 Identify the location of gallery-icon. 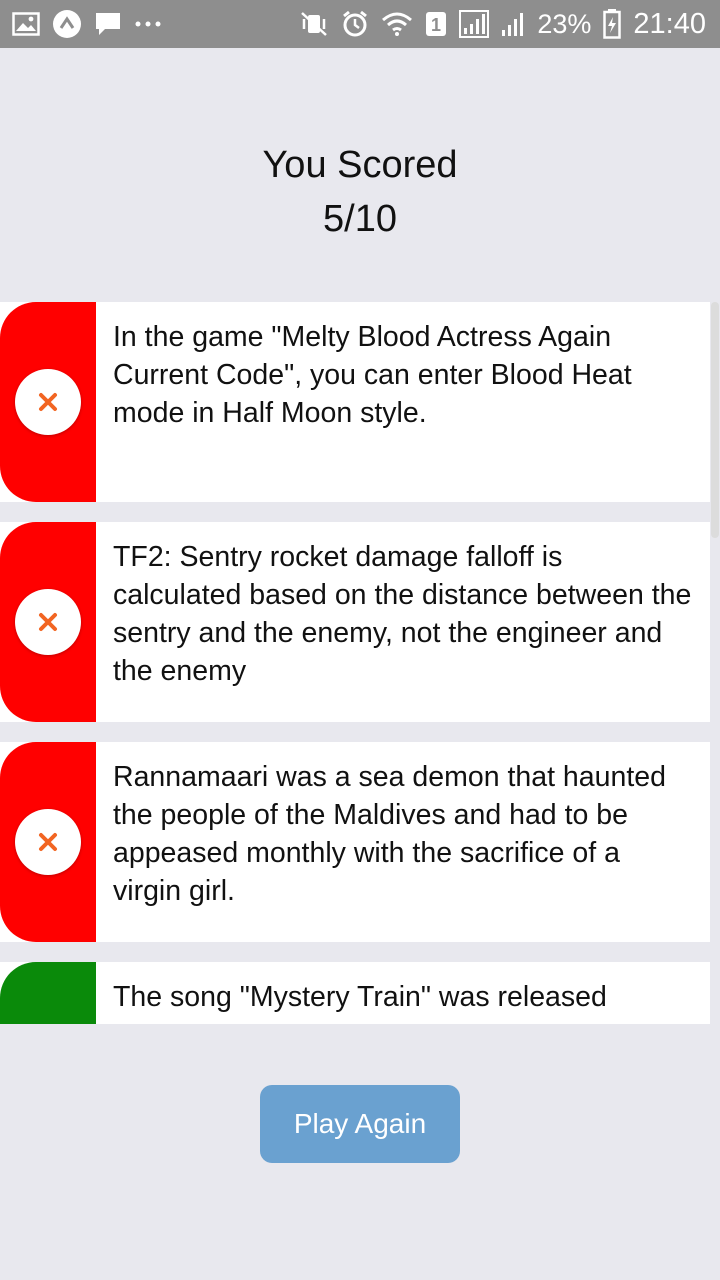
(26, 24).